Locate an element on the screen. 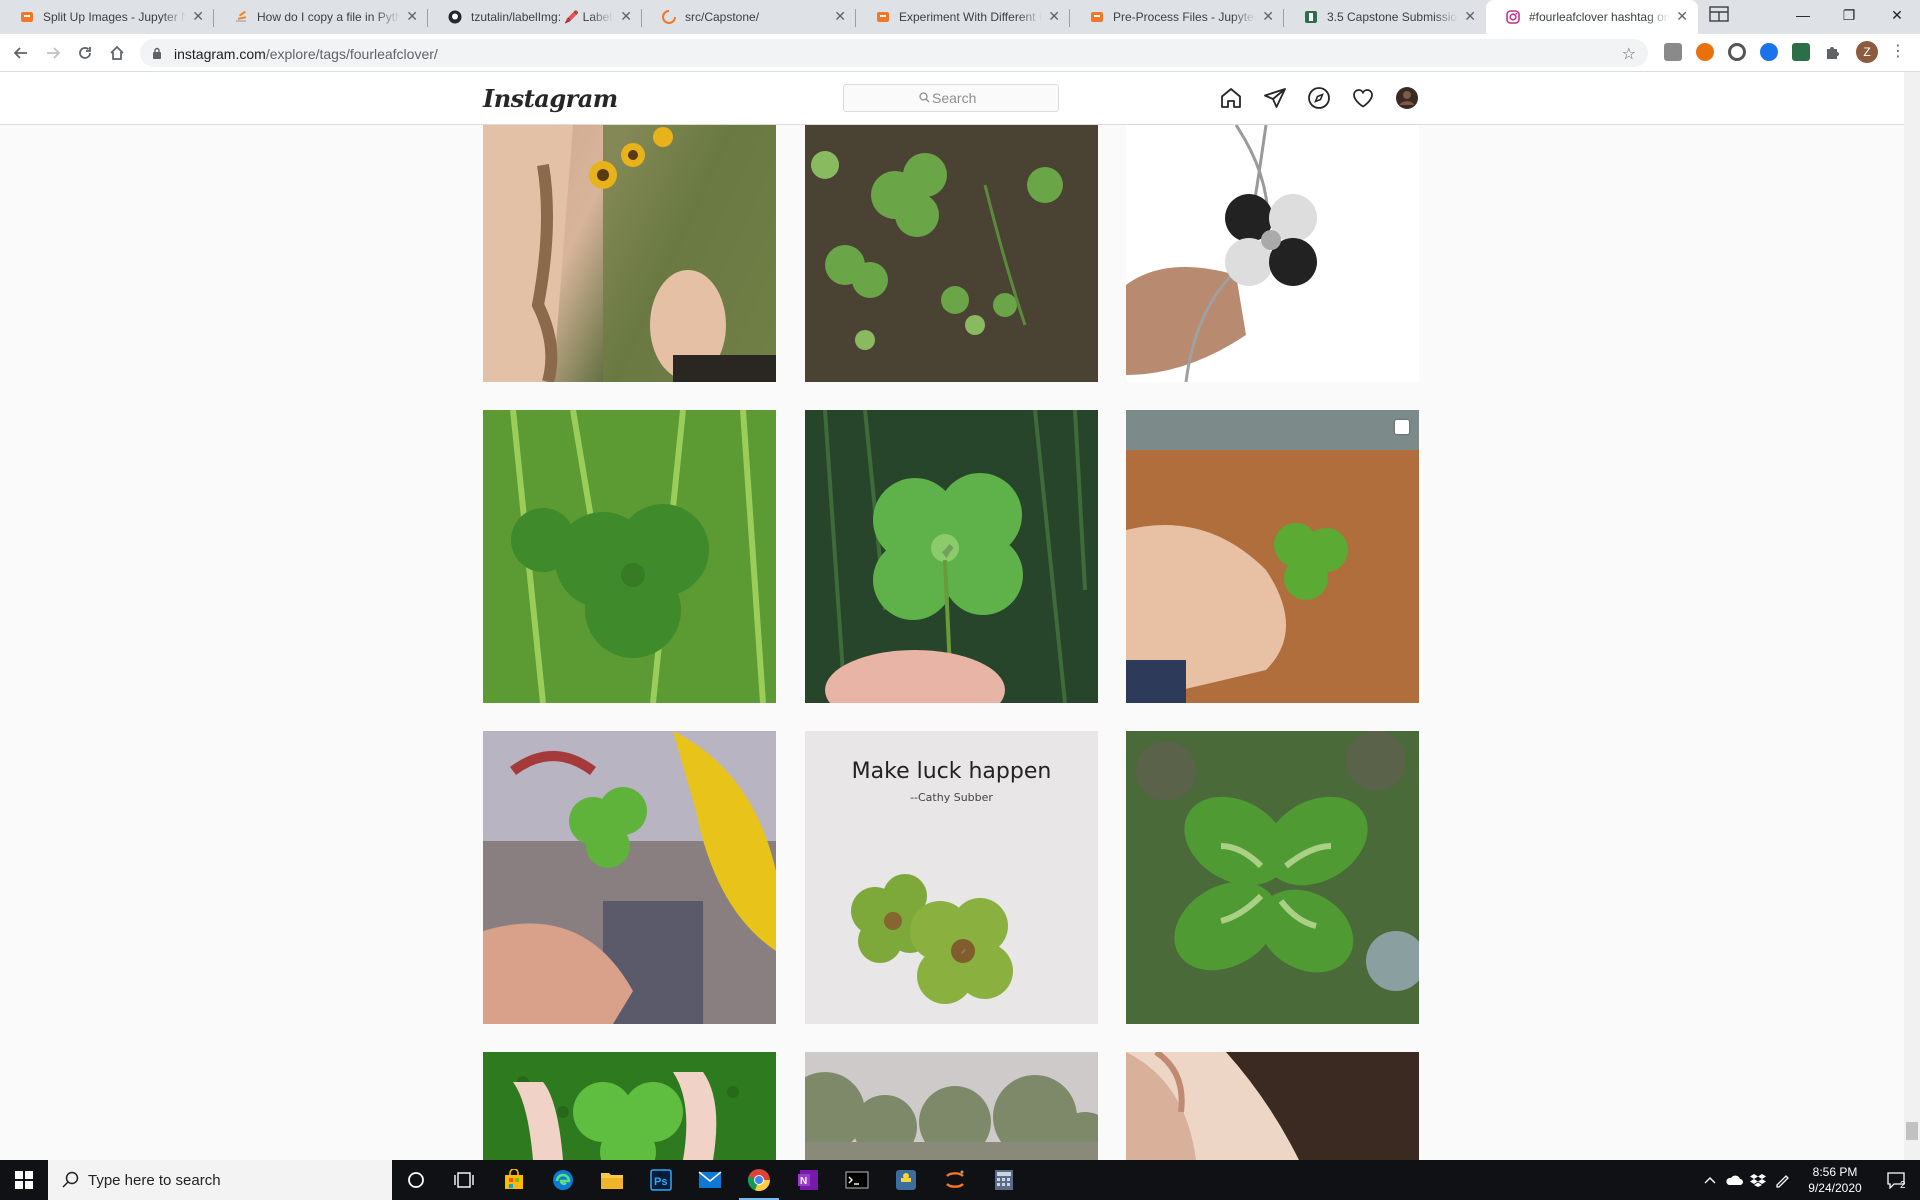 The image size is (1920, 1200). extension-circle-icon is located at coordinates (1737, 52).